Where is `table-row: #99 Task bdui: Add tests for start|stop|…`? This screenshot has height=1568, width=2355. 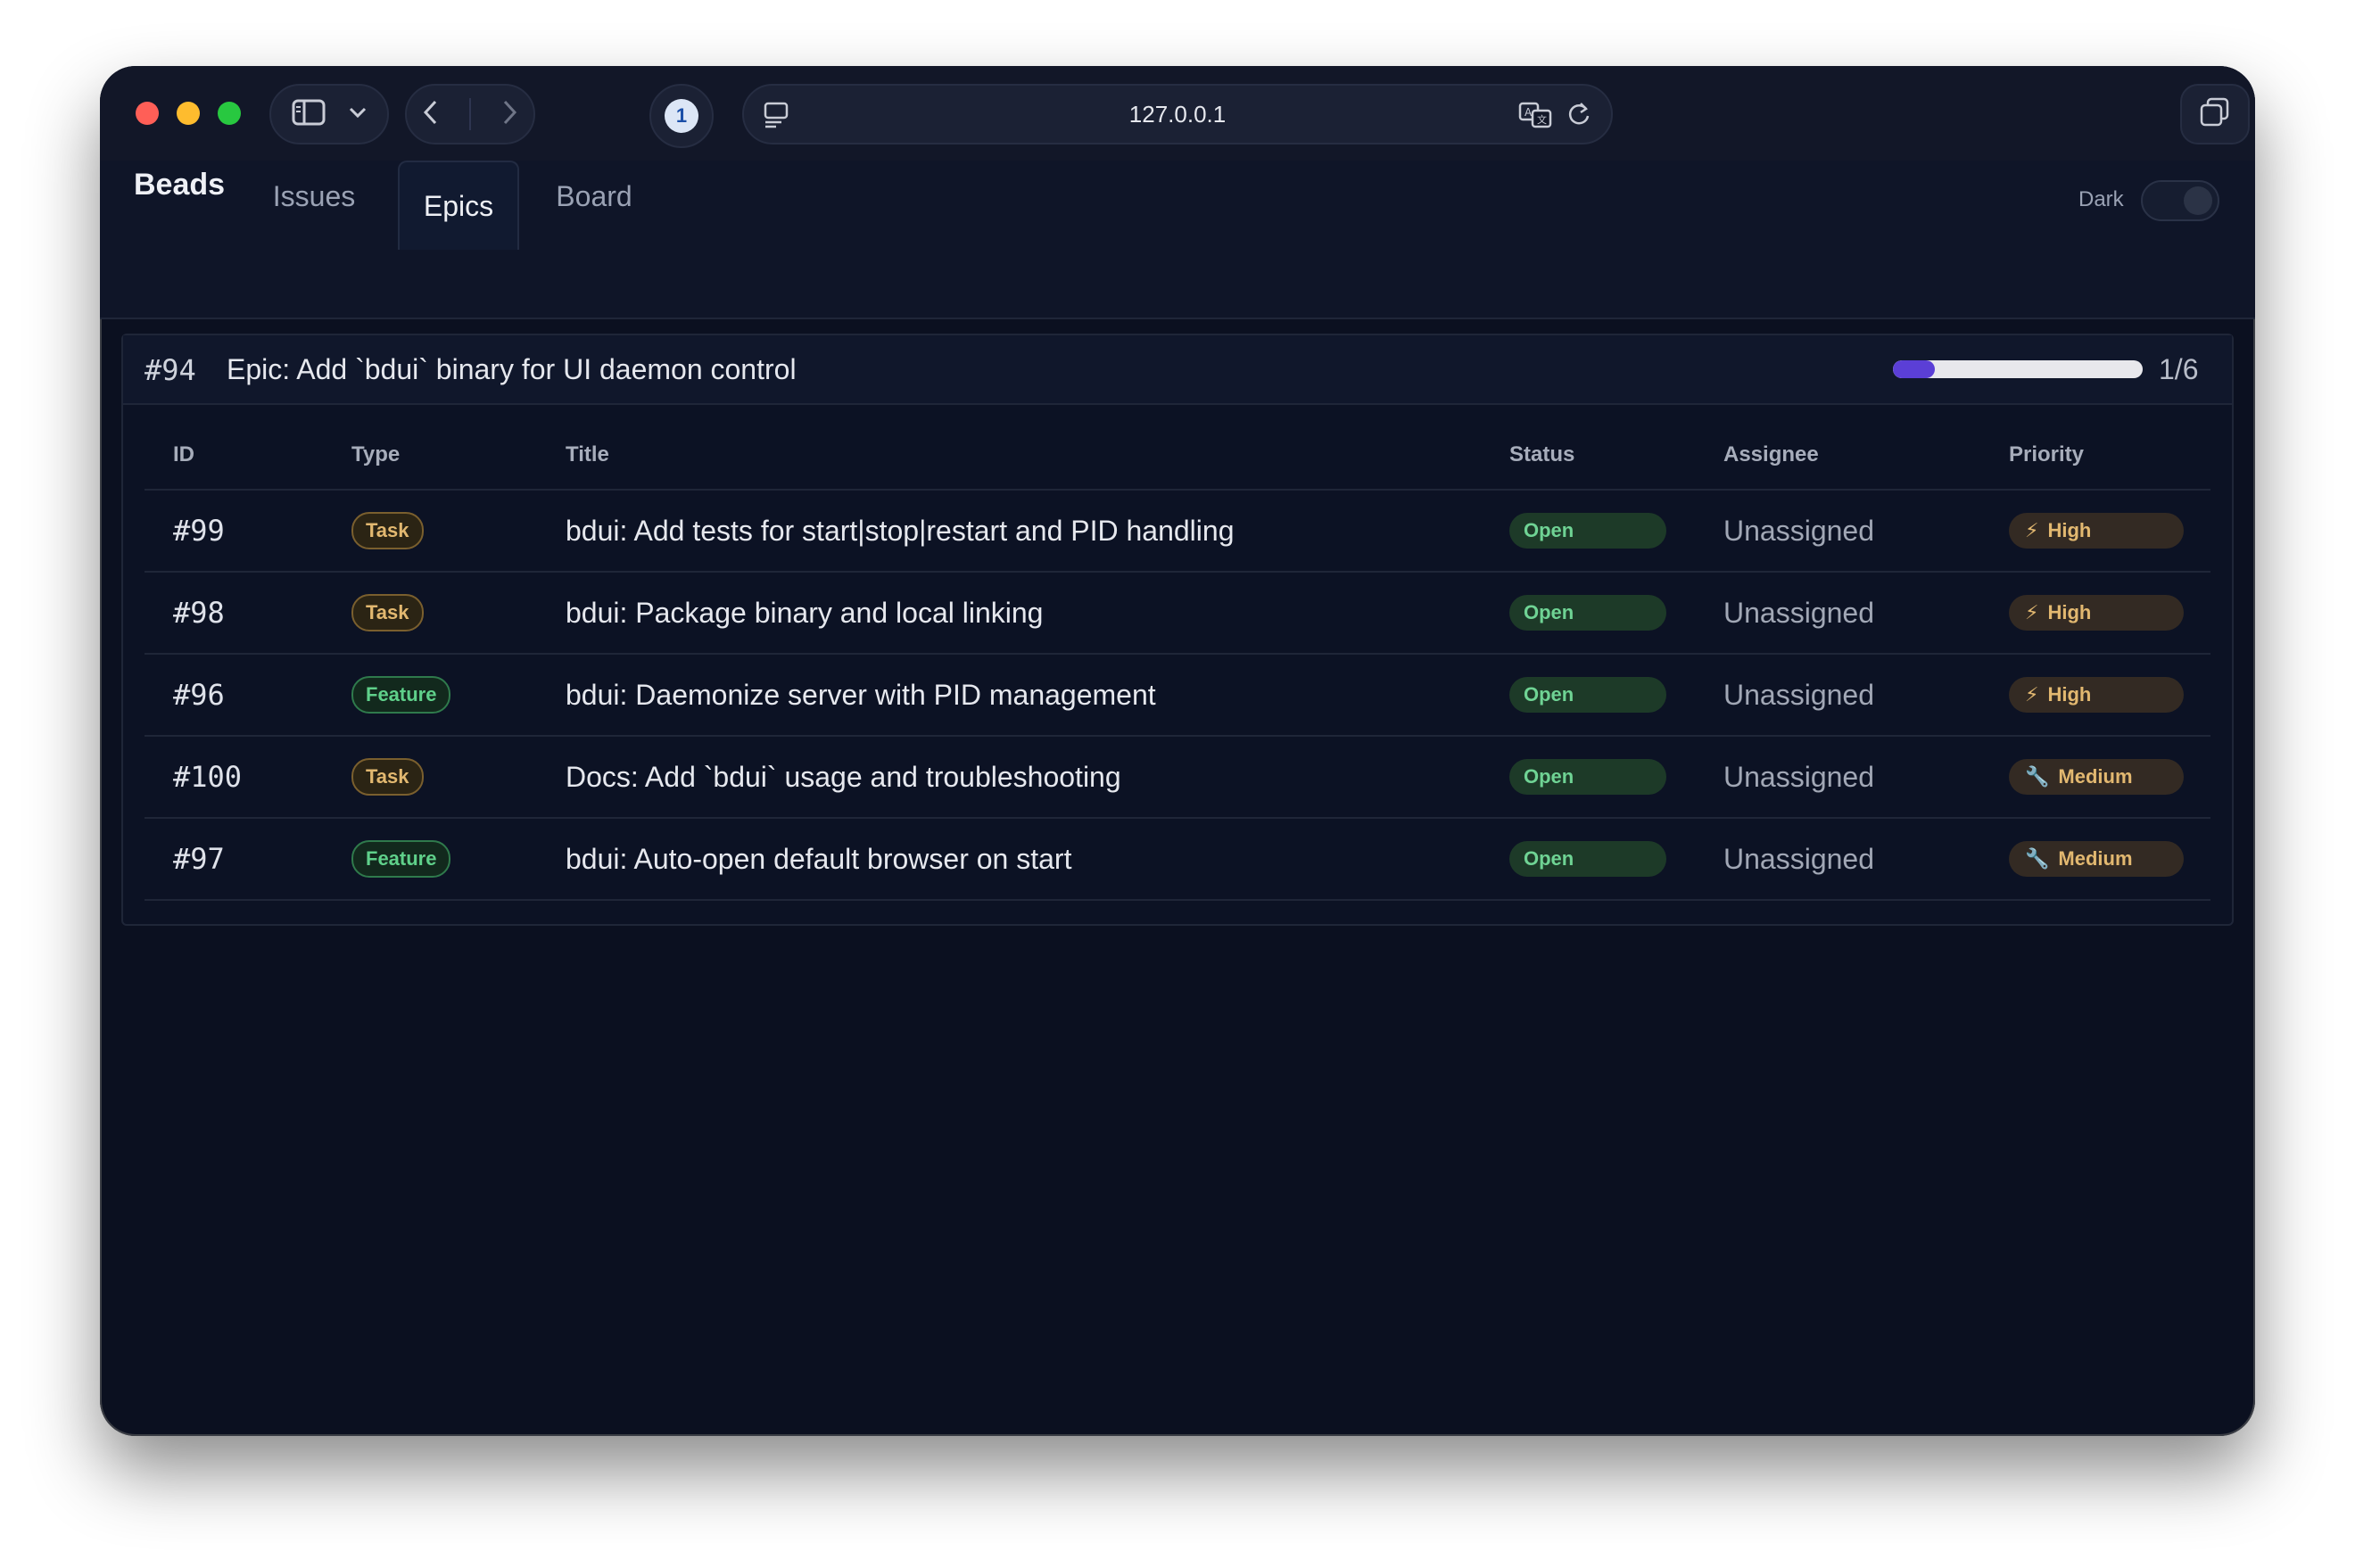
table-row: #99 Task bdui: Add tests for start|stop|… is located at coordinates (1177, 532).